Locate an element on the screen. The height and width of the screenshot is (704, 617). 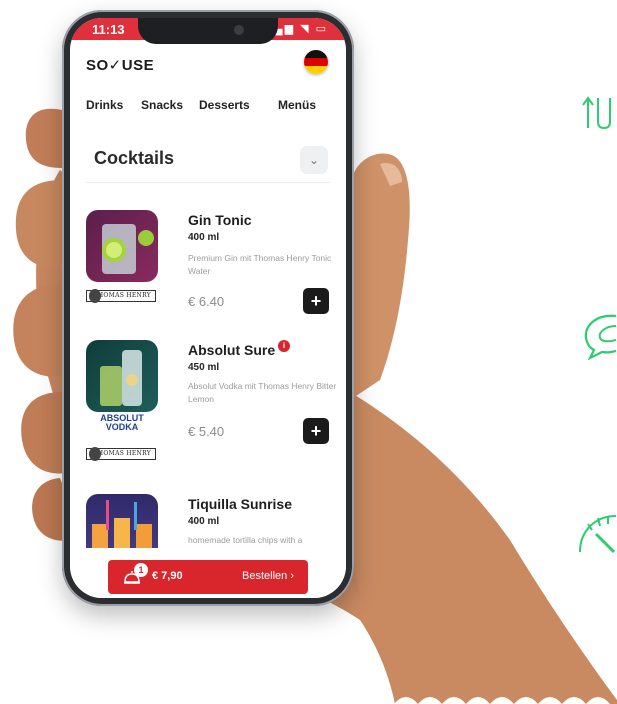
order-button: 1 € 7,90 Bestellen › is located at coordinates (208, 577).